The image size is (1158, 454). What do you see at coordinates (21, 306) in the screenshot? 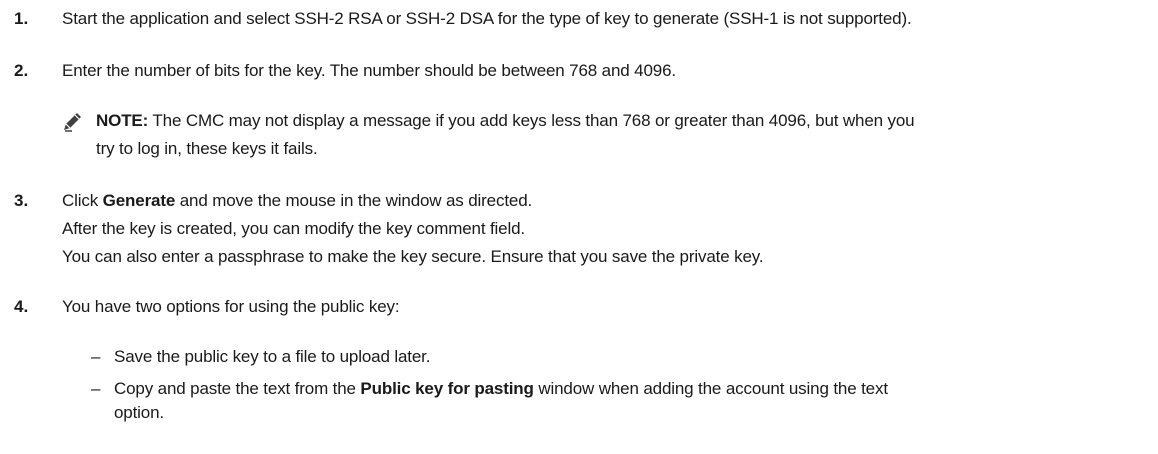
I see `step-number-4: 4.` at bounding box center [21, 306].